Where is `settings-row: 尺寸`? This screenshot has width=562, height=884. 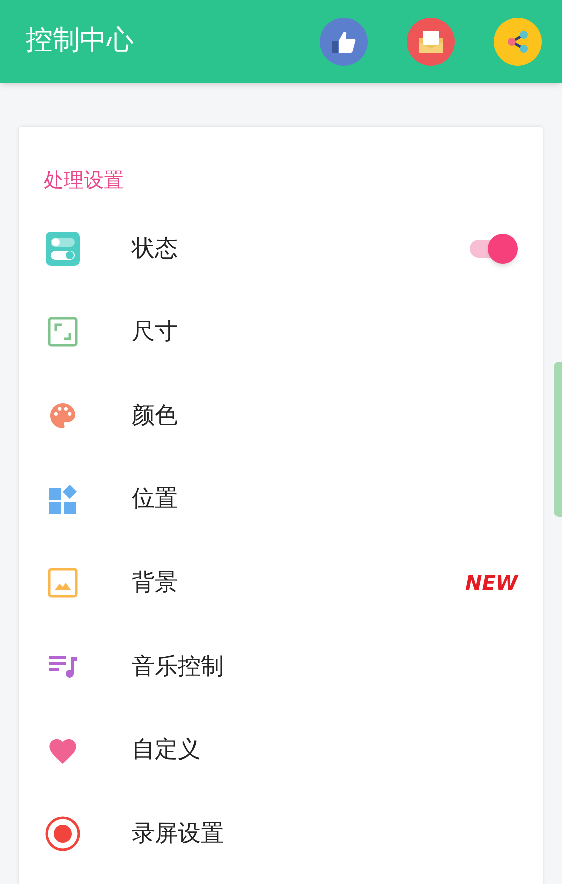 settings-row: 尺寸 is located at coordinates (281, 332).